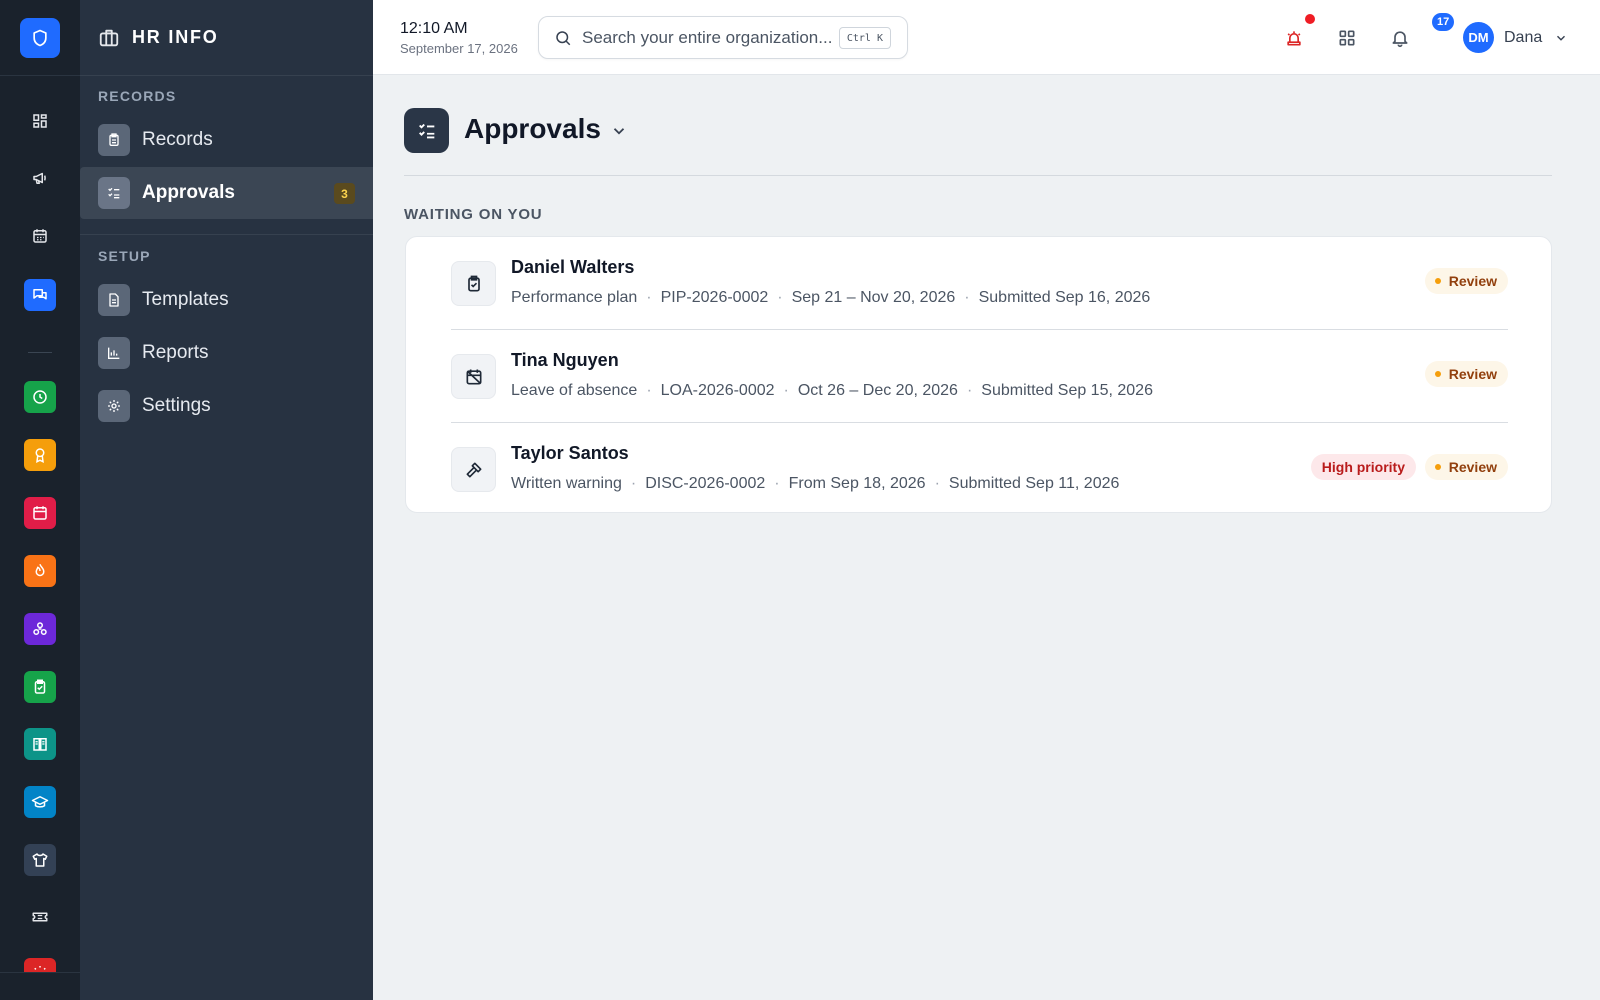 Image resolution: width=1600 pixels, height=1000 pixels. Describe the element at coordinates (40, 917) in the screenshot. I see `ticket-icon` at that location.